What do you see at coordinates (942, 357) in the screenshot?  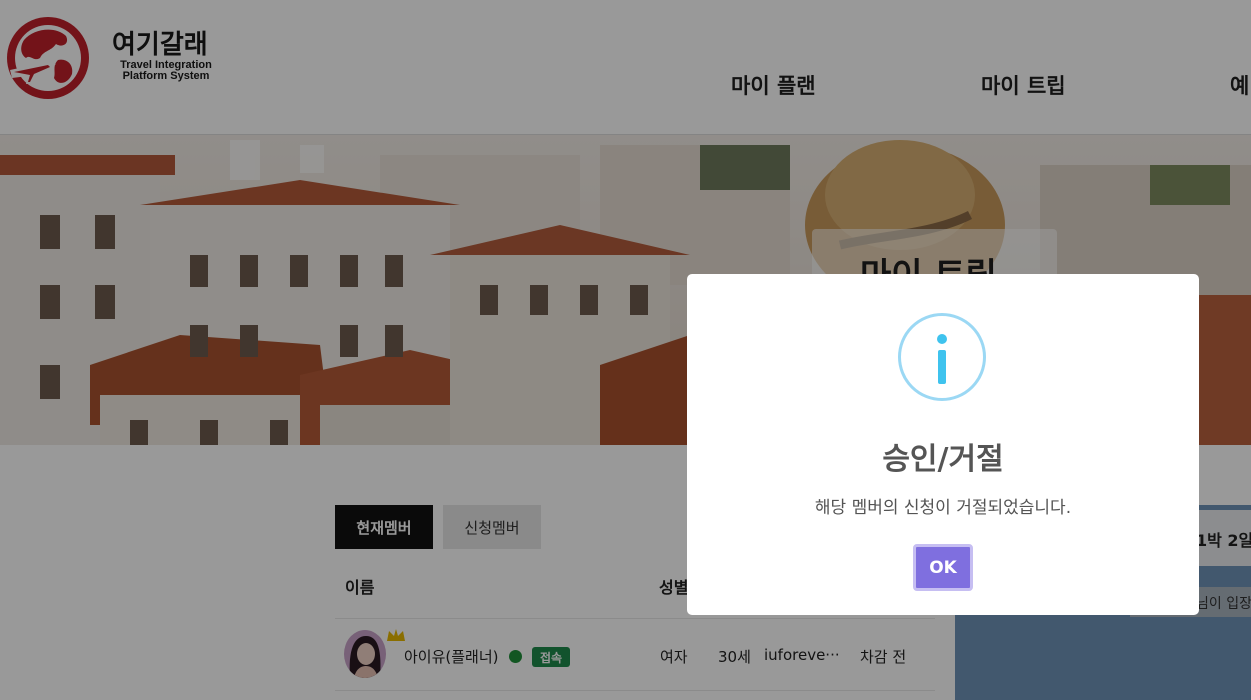 I see `info-icon` at bounding box center [942, 357].